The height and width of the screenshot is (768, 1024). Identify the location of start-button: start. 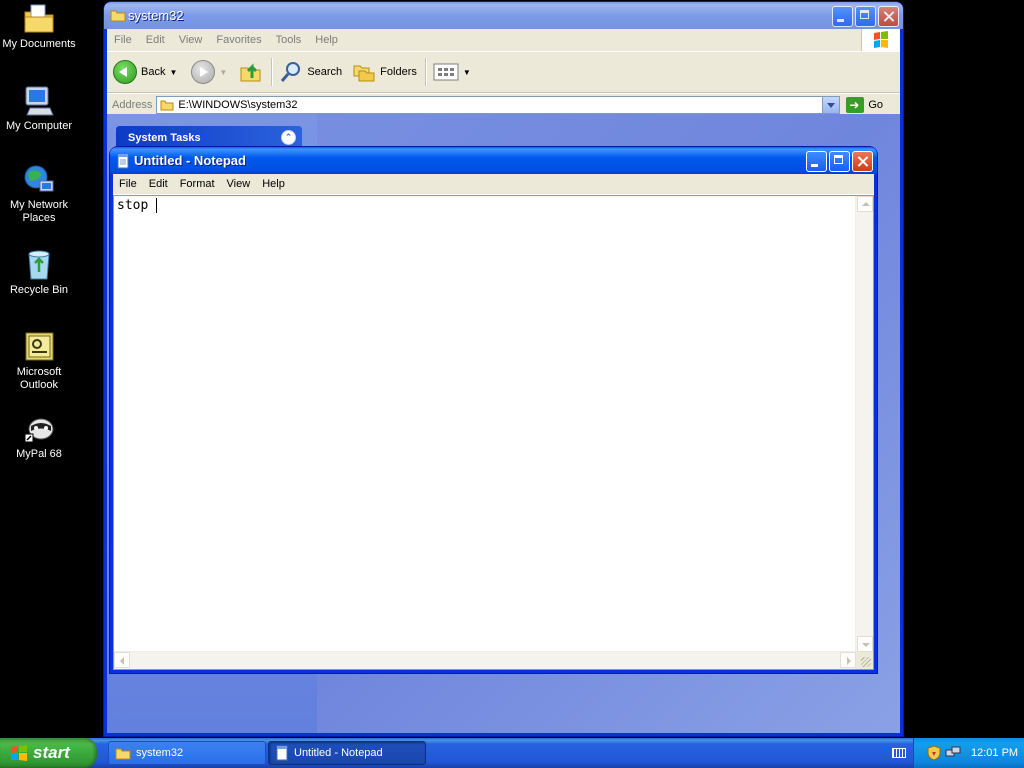
(48, 753).